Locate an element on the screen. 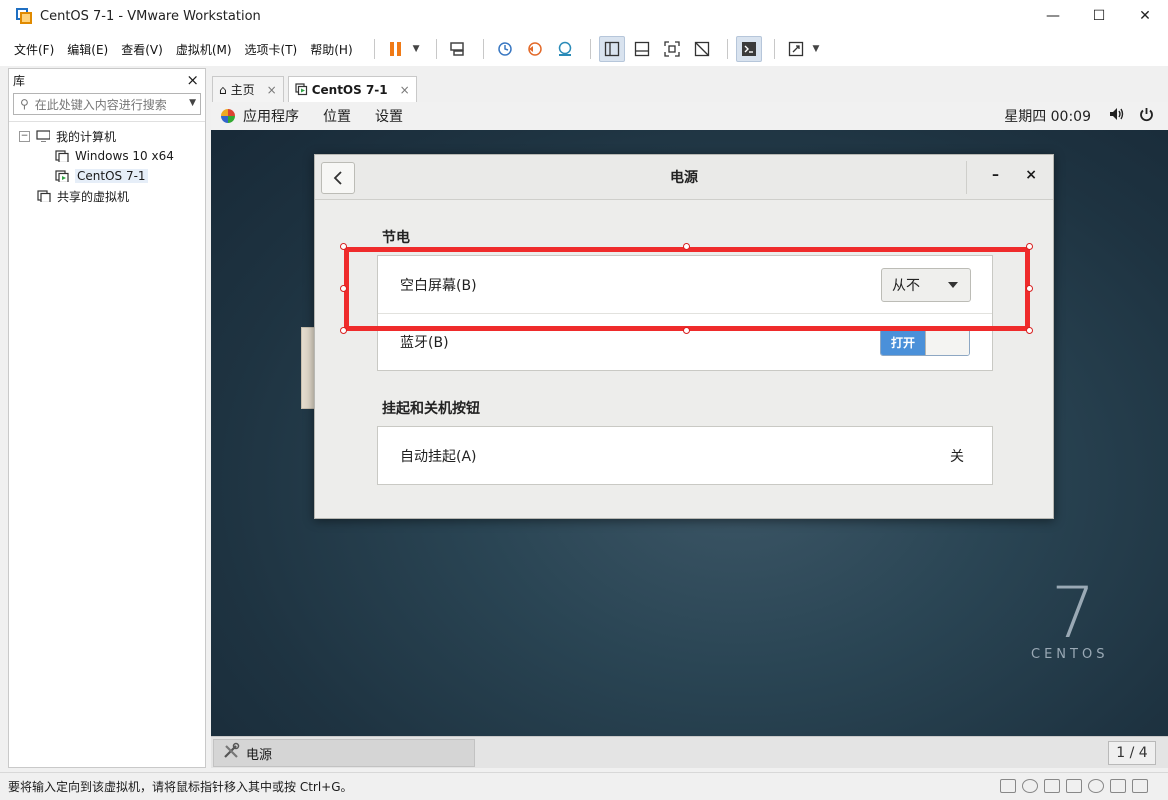 This screenshot has height=800, width=1168. menu-edit: 编辑(E) is located at coordinates (87, 49).